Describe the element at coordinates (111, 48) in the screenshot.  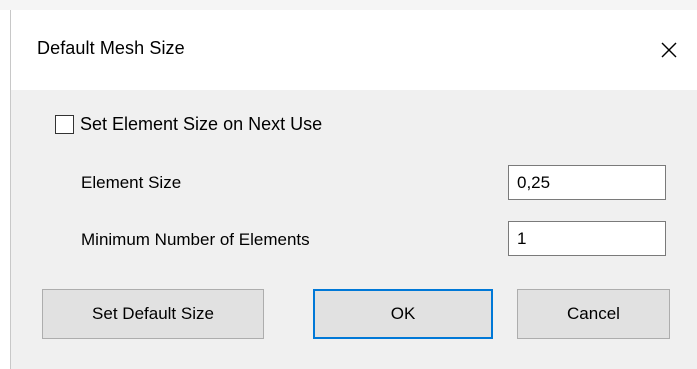
I see `dialog-title: Default Mesh Size` at that location.